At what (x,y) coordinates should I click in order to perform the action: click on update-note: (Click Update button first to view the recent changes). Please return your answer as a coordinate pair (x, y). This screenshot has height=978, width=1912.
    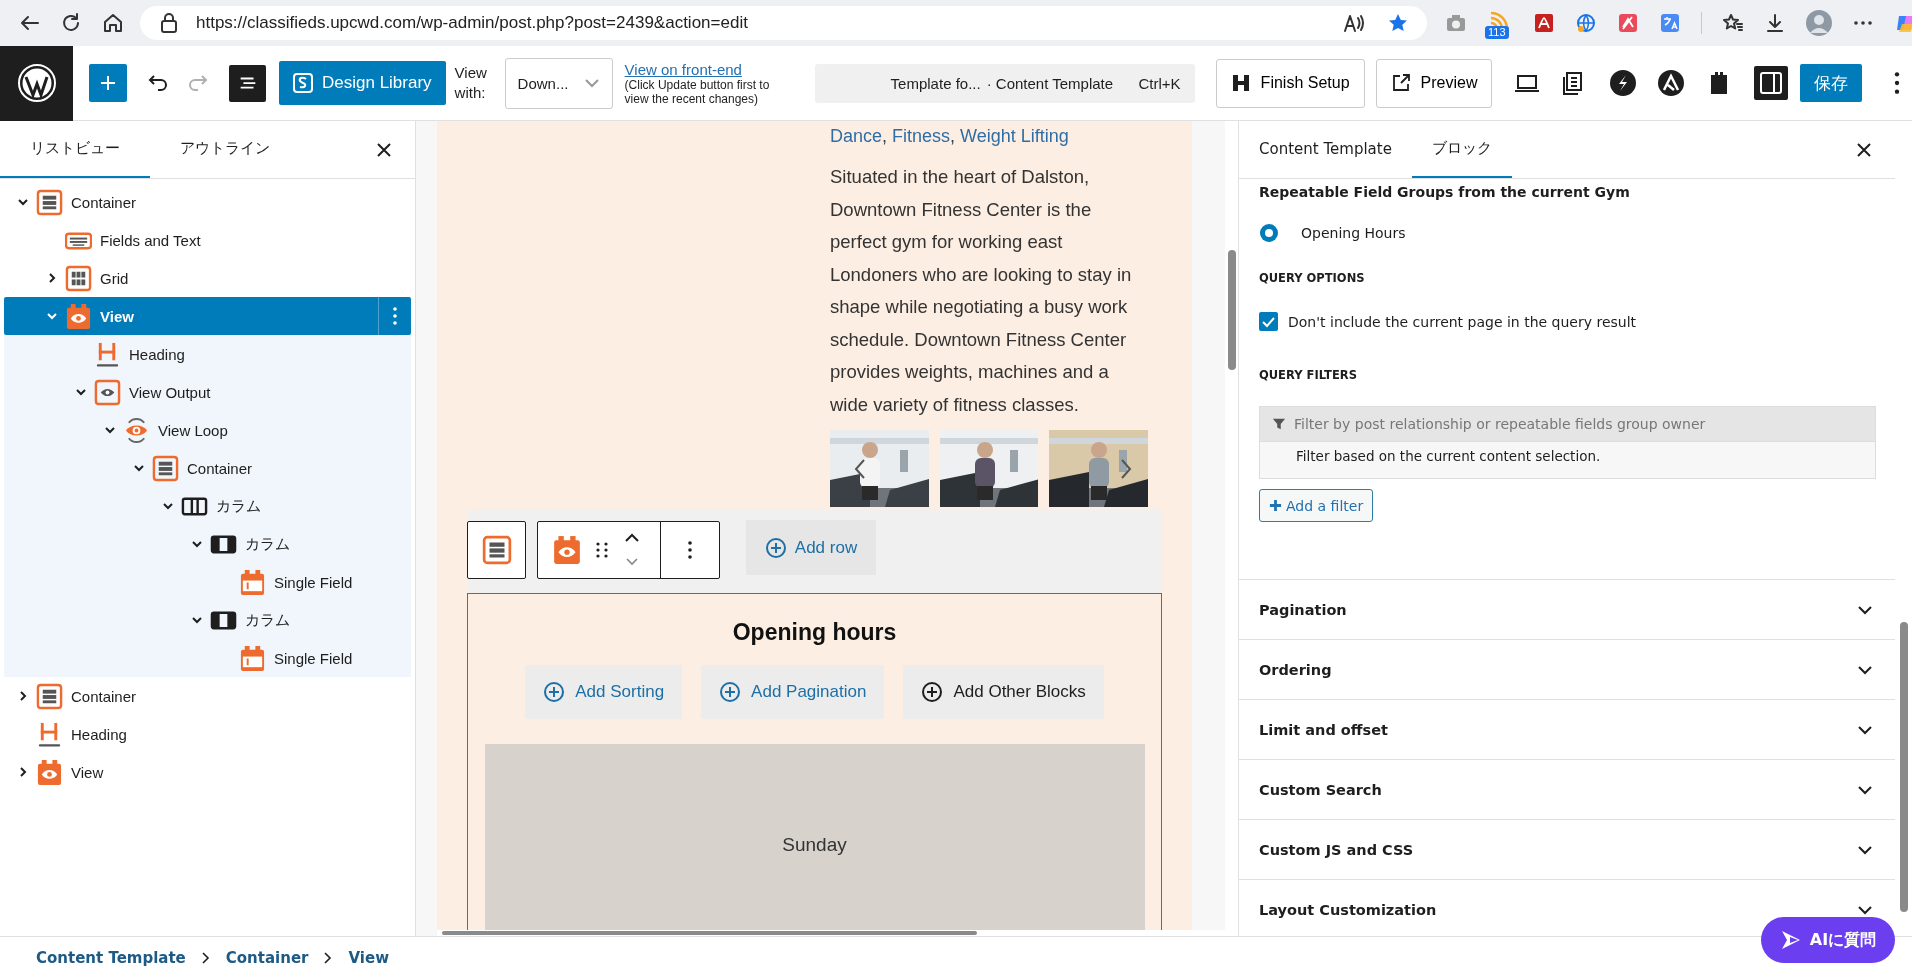
    Looking at the image, I should click on (697, 91).